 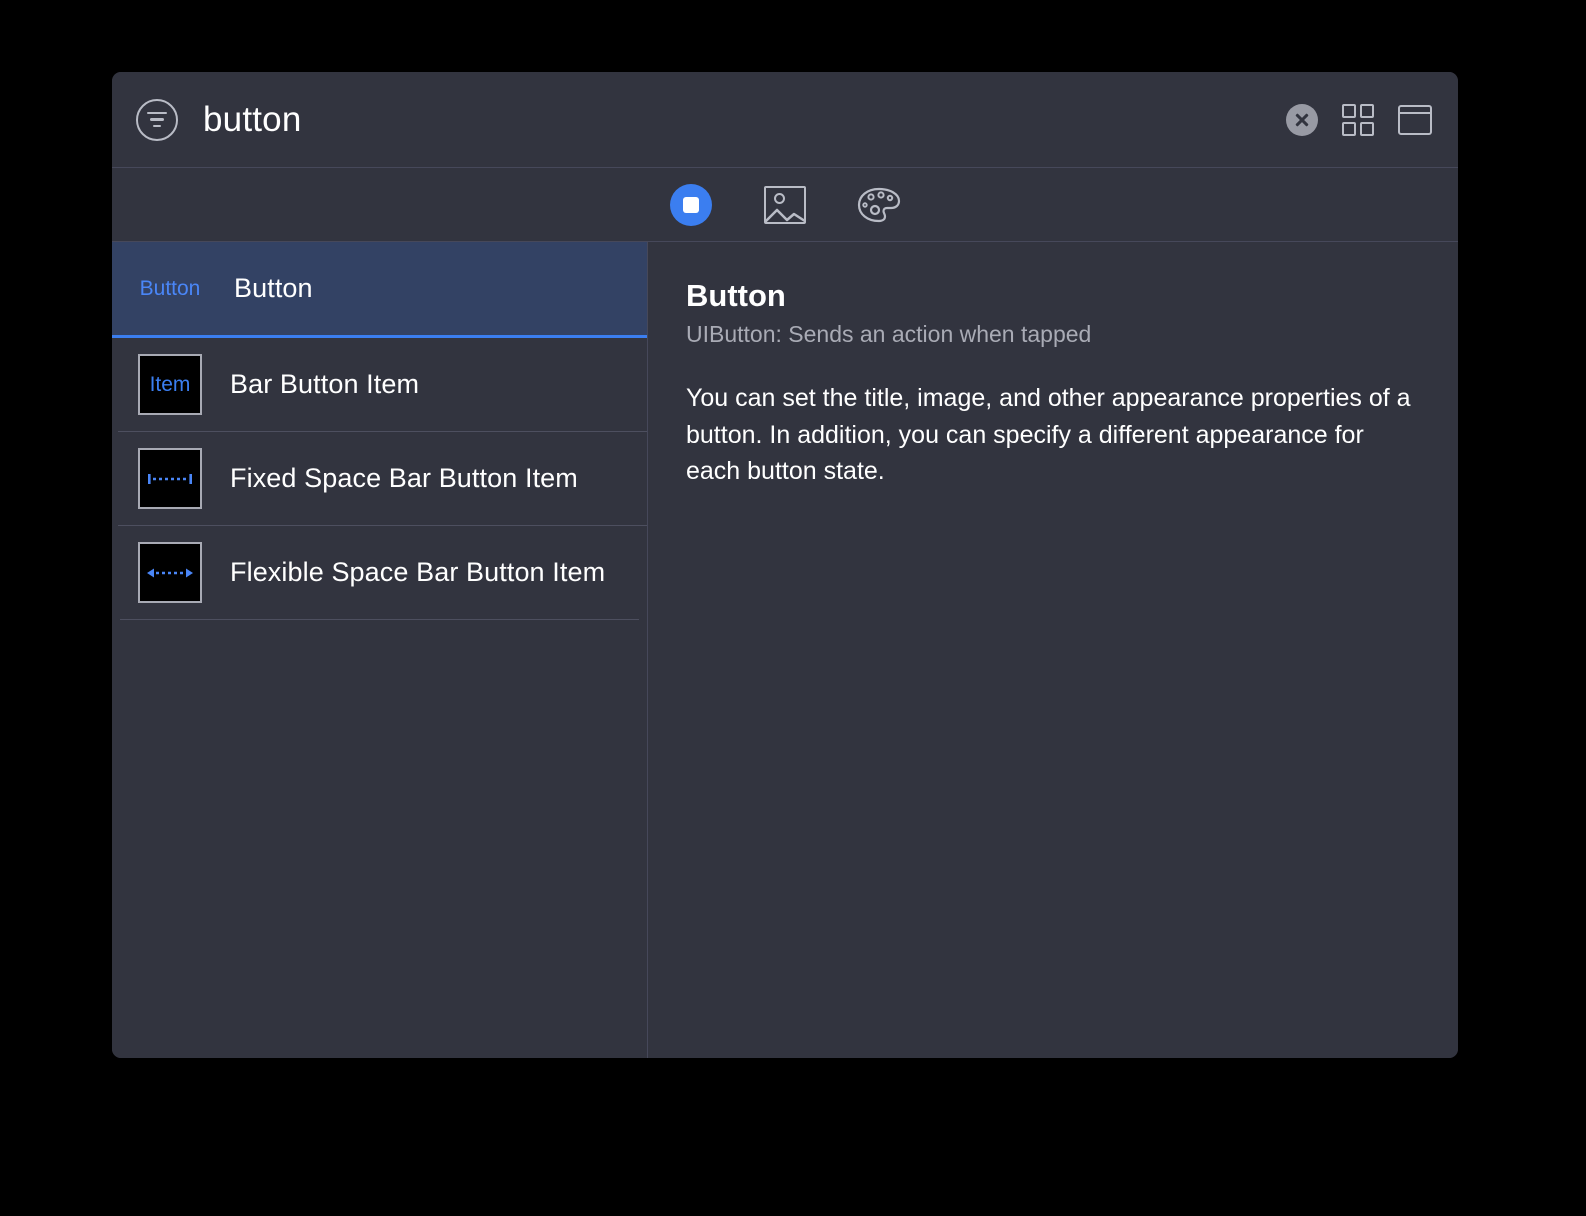 I want to click on fixed-space-glyph, so click(x=170, y=478).